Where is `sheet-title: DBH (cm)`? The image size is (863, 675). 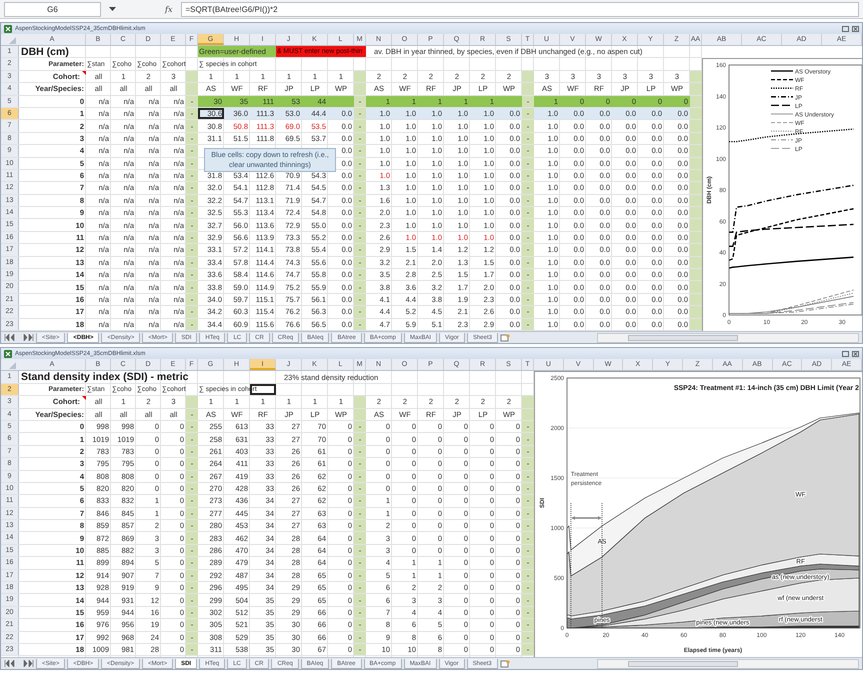 sheet-title: DBH (cm) is located at coordinates (45, 52).